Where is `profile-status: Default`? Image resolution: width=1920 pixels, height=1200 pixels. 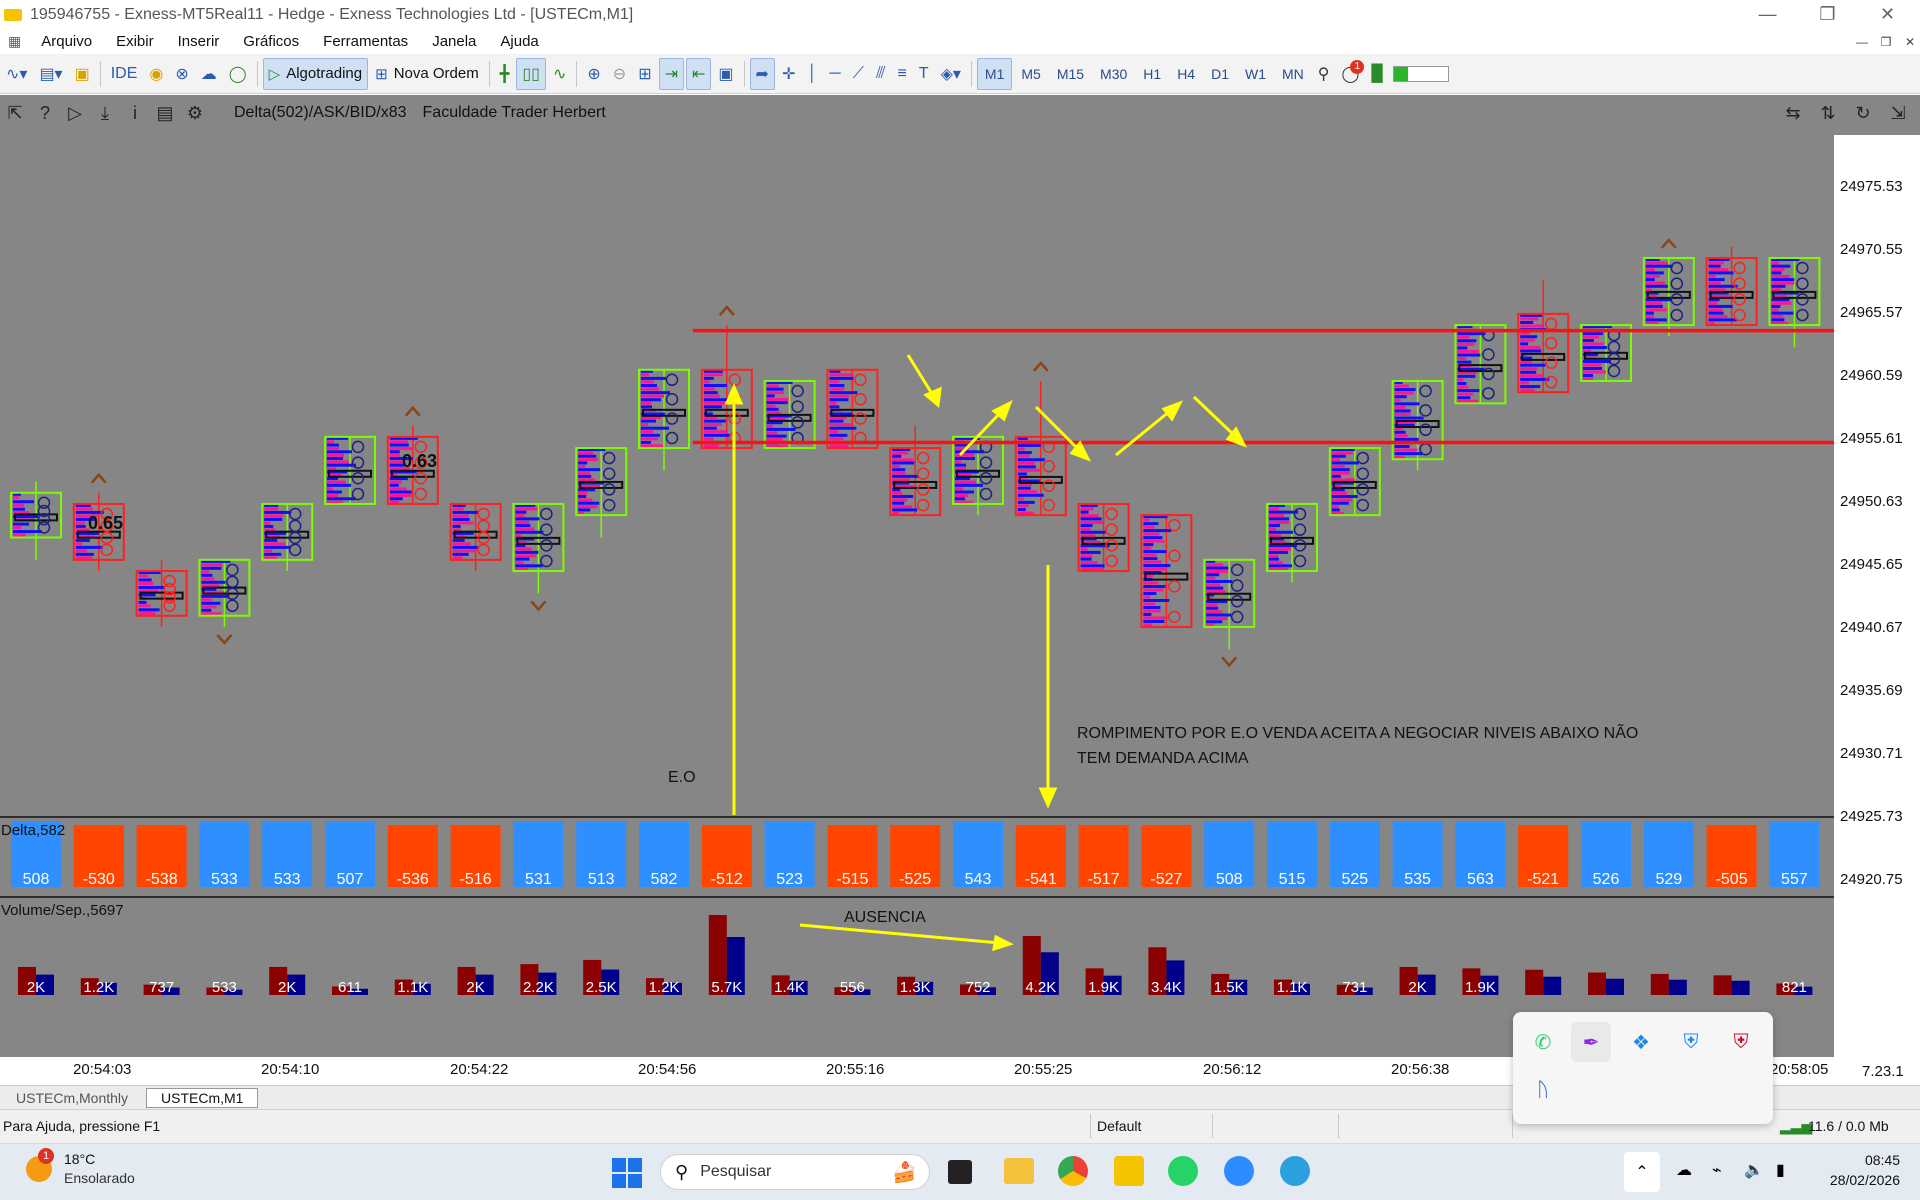 profile-status: Default is located at coordinates (1119, 1126).